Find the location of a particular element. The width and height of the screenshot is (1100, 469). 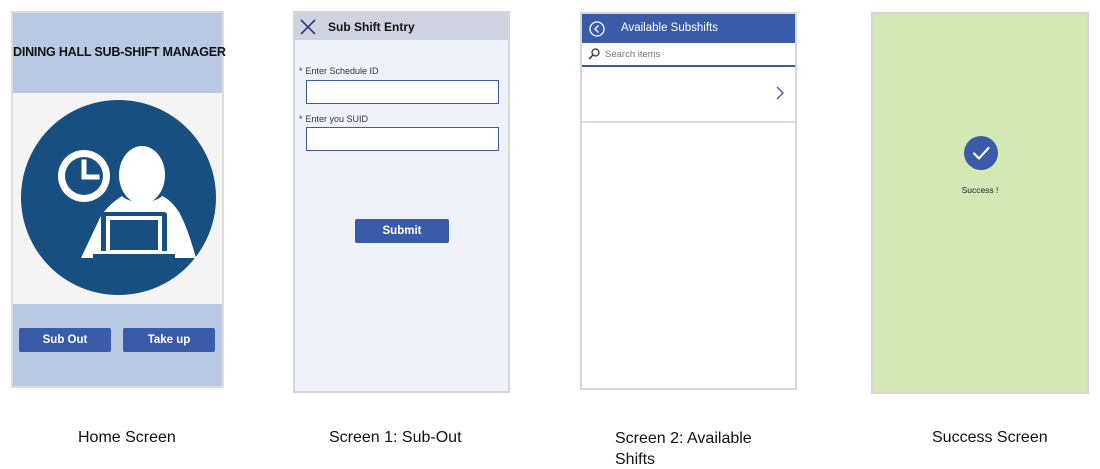

checkmark-icon is located at coordinates (981, 153).